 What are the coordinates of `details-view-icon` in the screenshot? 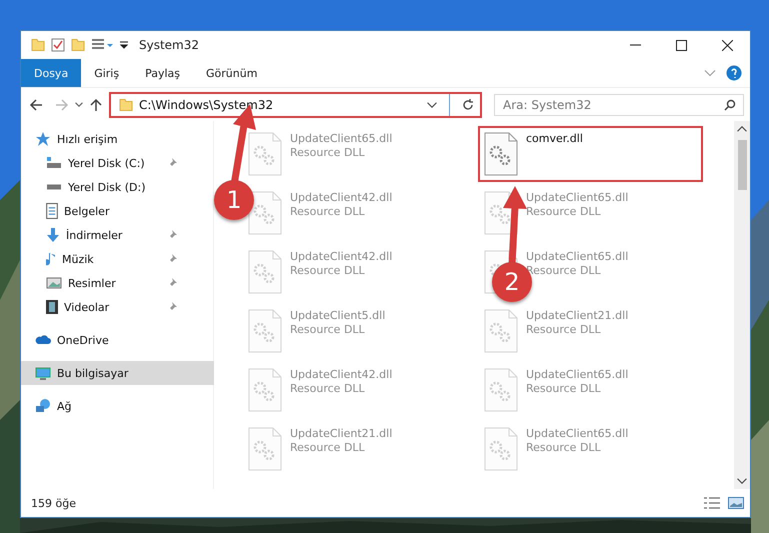 It's located at (712, 503).